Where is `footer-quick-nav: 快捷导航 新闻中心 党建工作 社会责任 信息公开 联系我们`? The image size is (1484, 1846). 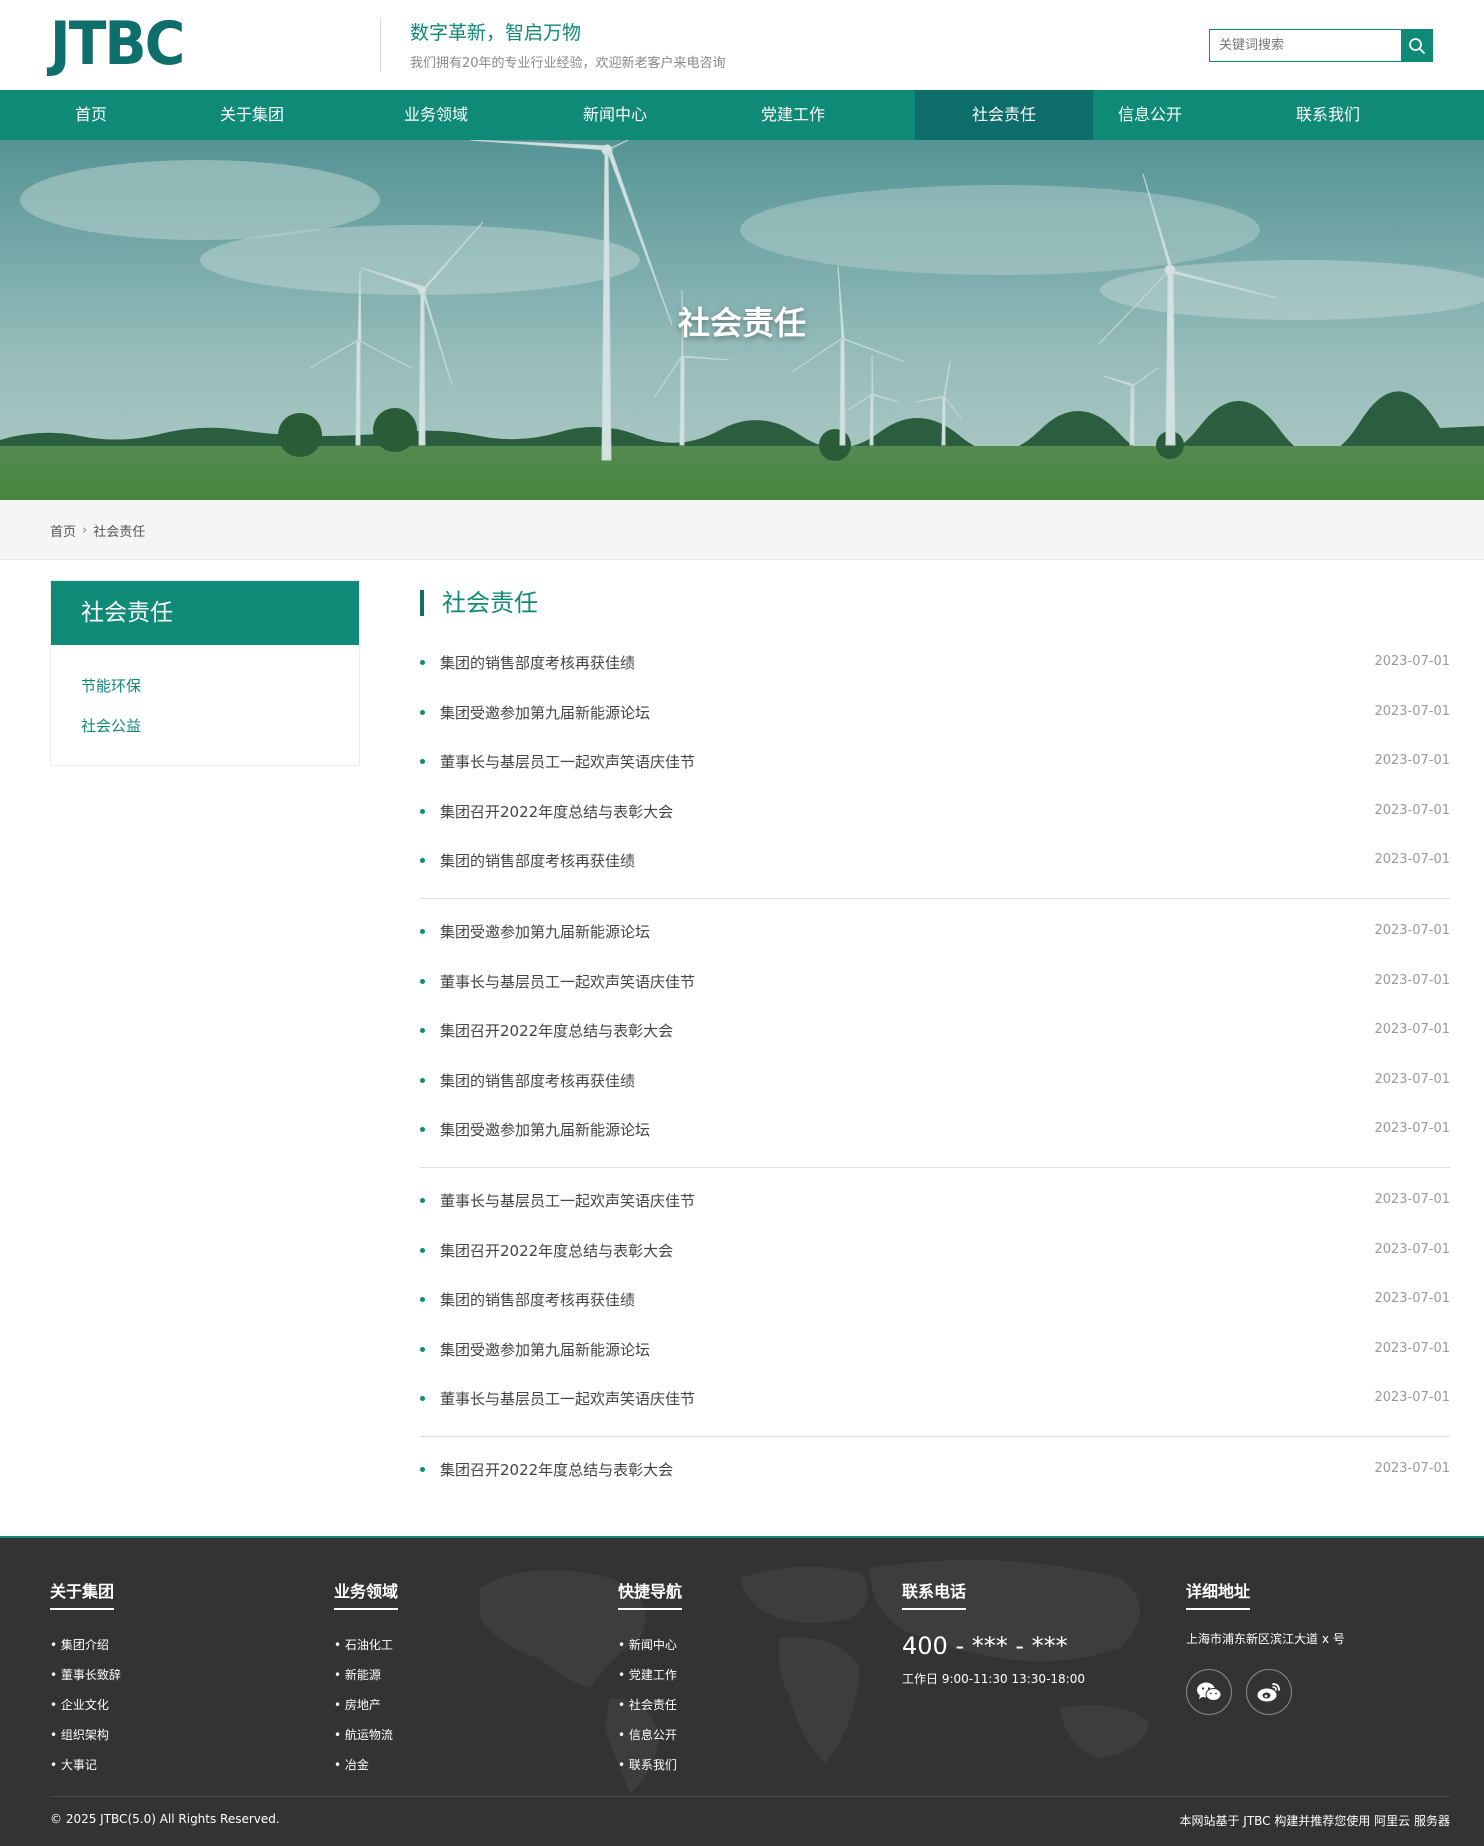 footer-quick-nav: 快捷导航 新闻中心 党建工作 社会责任 信息公开 联系我们 is located at coordinates (650, 1679).